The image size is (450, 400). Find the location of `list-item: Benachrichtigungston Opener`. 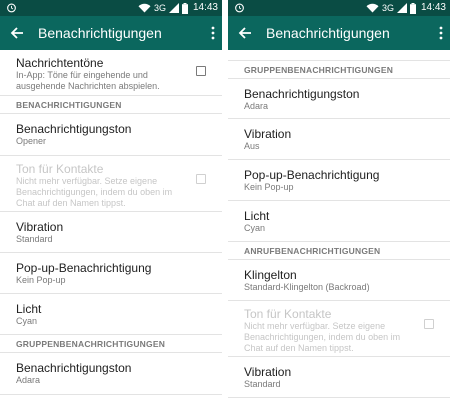

list-item: Benachrichtigungston Opener is located at coordinates (111, 135).